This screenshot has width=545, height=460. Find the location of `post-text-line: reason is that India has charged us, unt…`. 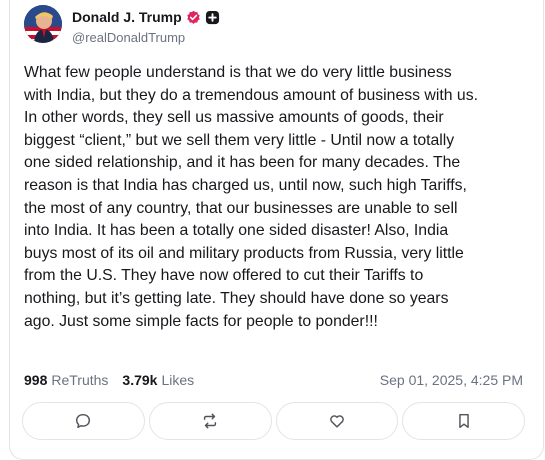

post-text-line: reason is that India has charged us, unt… is located at coordinates (245, 185).